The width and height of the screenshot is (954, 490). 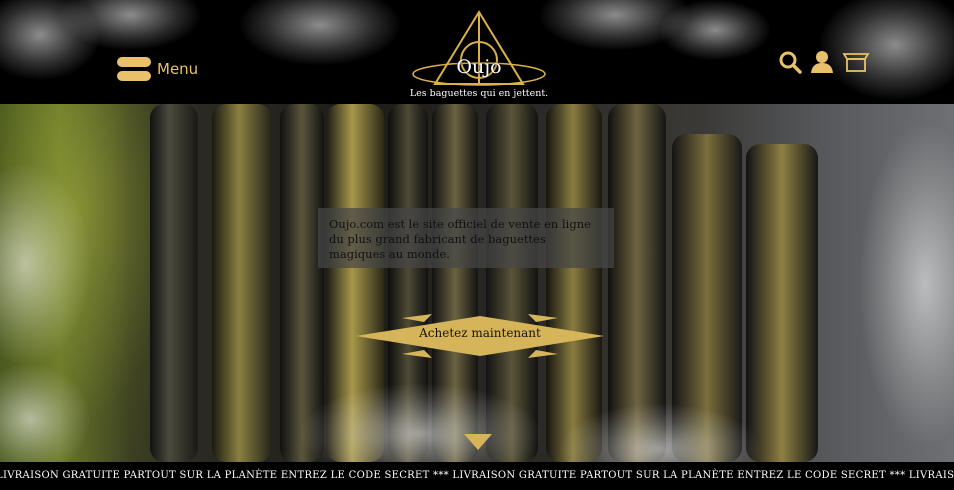 I want to click on hamburger-icon, so click(x=134, y=69).